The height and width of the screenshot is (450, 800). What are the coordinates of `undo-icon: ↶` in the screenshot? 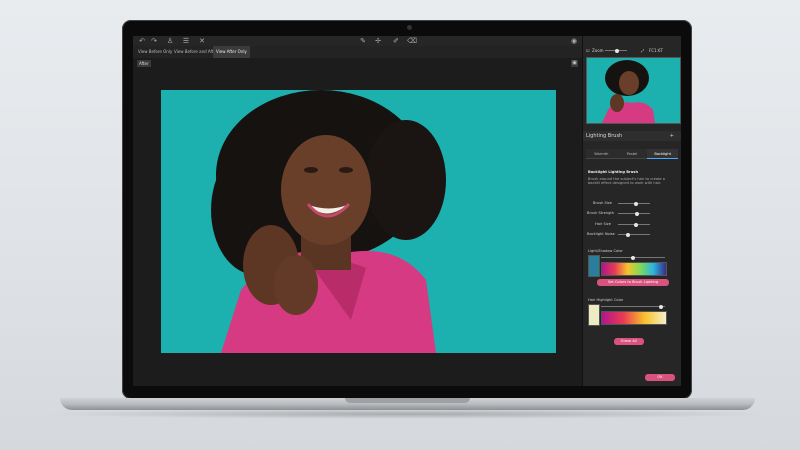 It's located at (142, 41).